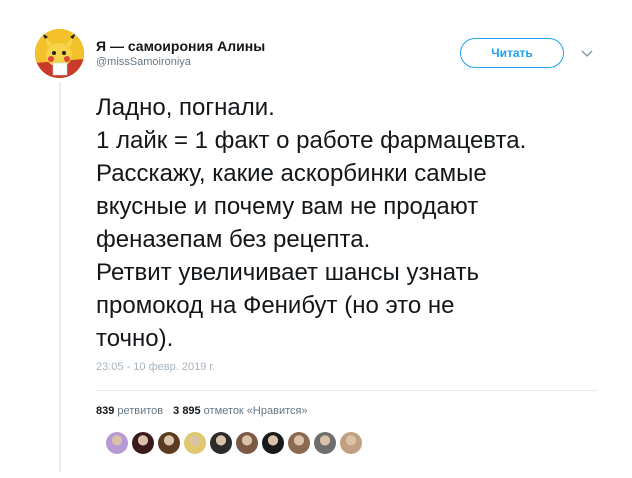  I want to click on liker-avatar-10-icon, so click(351, 443).